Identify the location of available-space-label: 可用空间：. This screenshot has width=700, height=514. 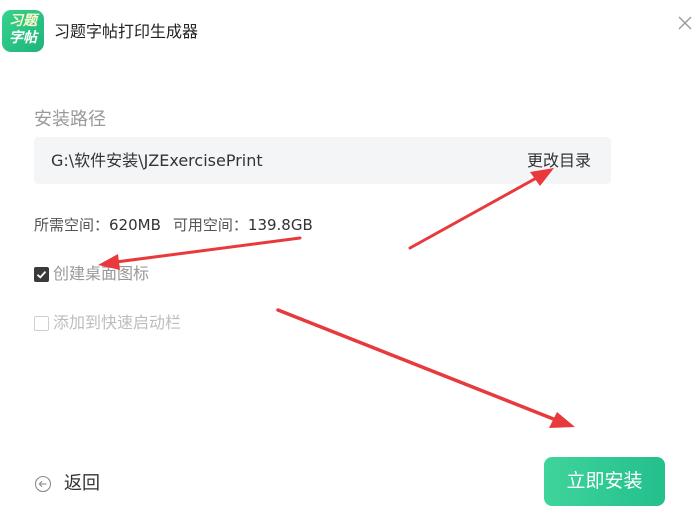
(210, 225).